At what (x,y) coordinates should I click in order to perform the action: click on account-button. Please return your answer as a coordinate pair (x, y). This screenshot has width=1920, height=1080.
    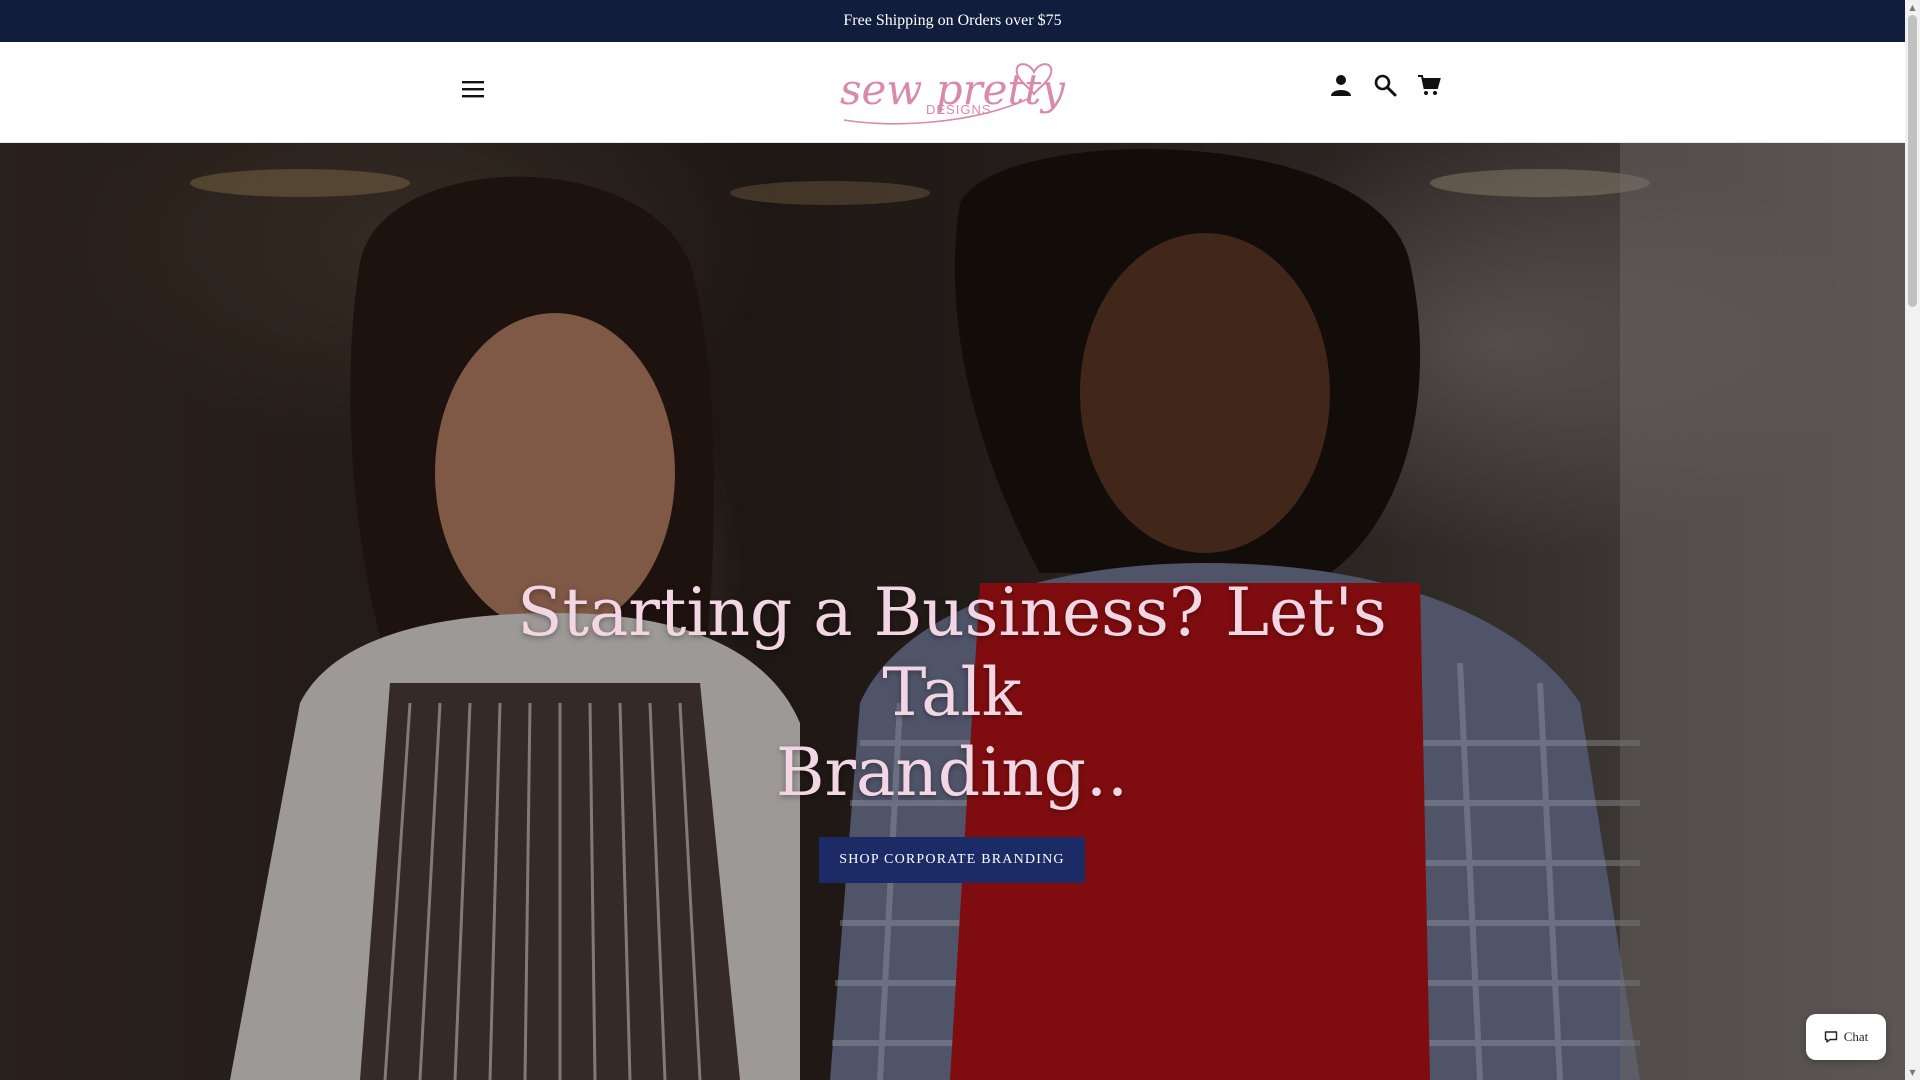
    Looking at the image, I should click on (1341, 85).